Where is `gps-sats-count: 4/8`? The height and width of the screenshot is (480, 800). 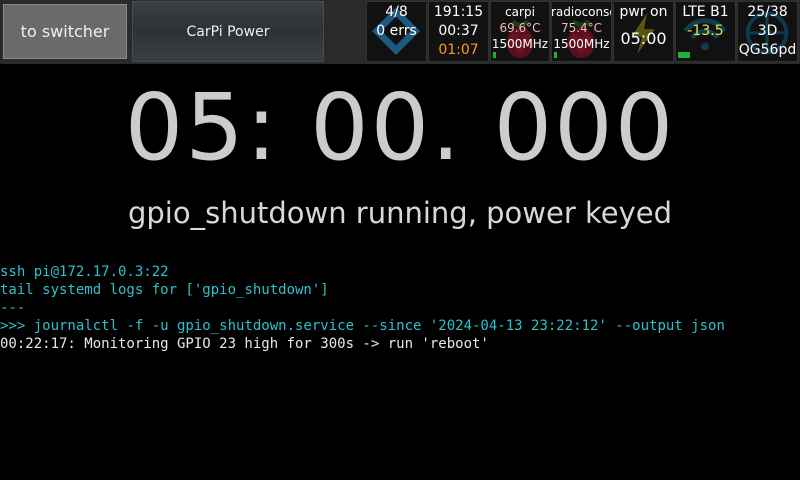 gps-sats-count: 4/8 is located at coordinates (396, 12).